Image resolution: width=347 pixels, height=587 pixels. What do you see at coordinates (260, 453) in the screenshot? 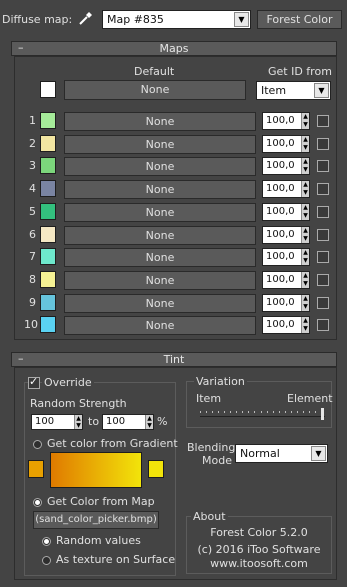
I see `blending-mode-value: Normal` at bounding box center [260, 453].